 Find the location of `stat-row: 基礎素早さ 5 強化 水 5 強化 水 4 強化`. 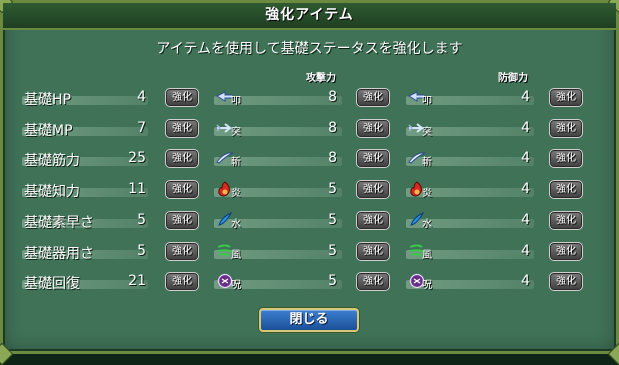

stat-row: 基礎素早さ 5 強化 水 5 強化 水 4 強化 is located at coordinates (309, 222).